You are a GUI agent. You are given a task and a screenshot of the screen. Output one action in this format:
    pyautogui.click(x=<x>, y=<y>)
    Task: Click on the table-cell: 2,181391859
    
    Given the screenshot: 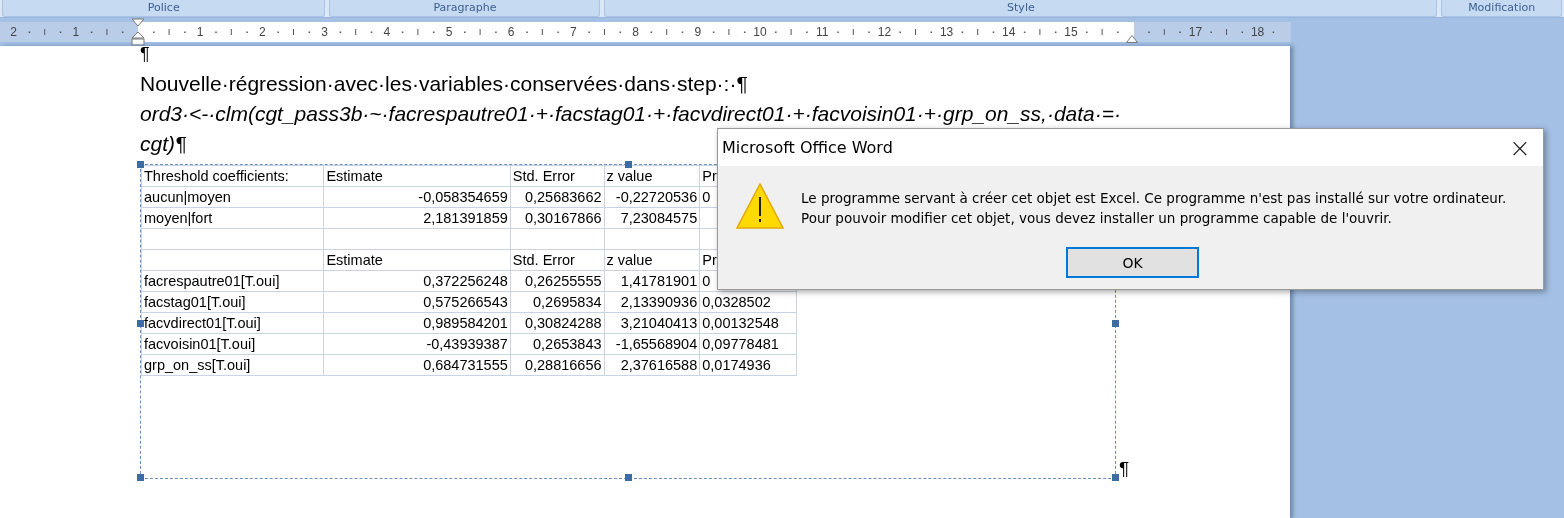 What is the action you would take?
    pyautogui.click(x=417, y=218)
    